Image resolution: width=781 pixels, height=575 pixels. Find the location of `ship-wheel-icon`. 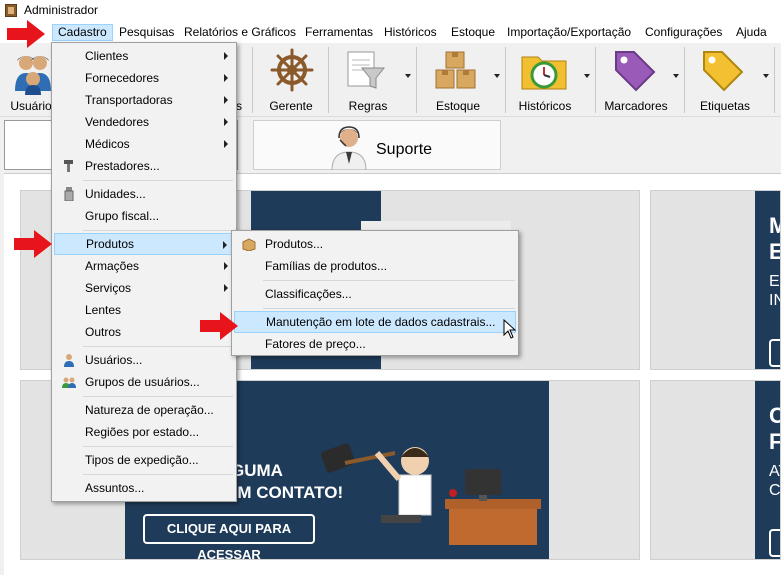

ship-wheel-icon is located at coordinates (292, 70).